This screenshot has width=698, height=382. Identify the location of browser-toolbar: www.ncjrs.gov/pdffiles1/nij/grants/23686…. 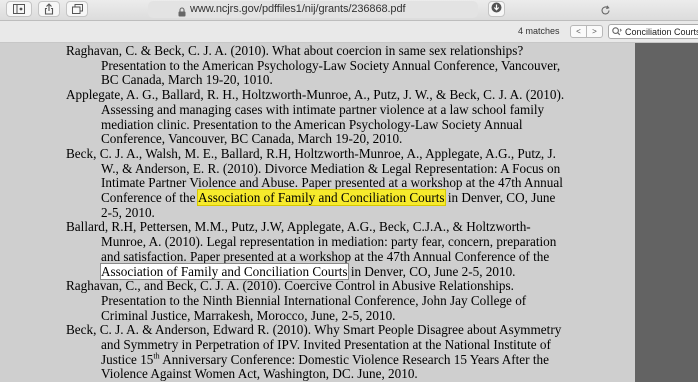
(349, 10).